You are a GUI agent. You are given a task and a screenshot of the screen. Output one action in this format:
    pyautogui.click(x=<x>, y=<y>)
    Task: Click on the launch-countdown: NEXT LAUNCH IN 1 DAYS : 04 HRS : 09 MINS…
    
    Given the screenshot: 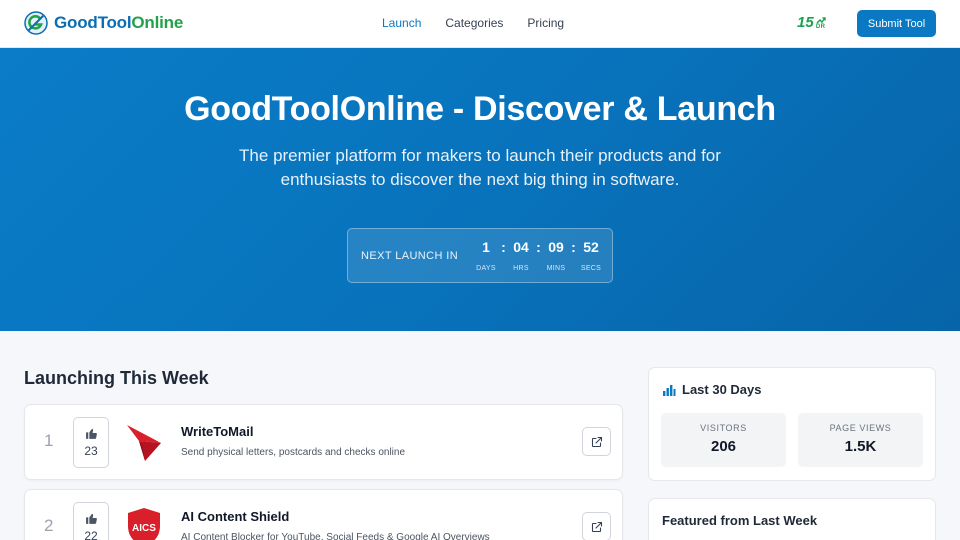 What is the action you would take?
    pyautogui.click(x=480, y=255)
    